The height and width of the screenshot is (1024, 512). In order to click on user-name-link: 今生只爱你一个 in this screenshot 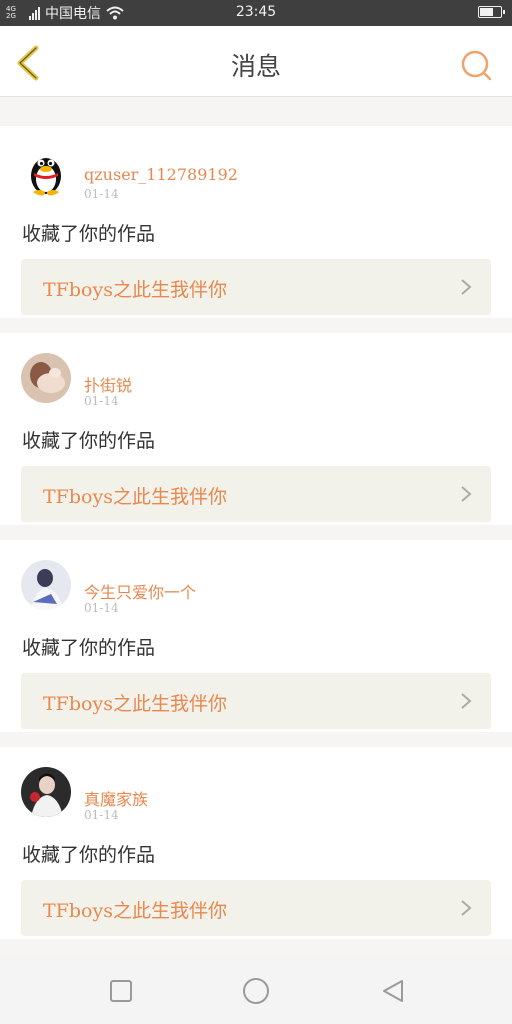, I will do `click(140, 591)`.